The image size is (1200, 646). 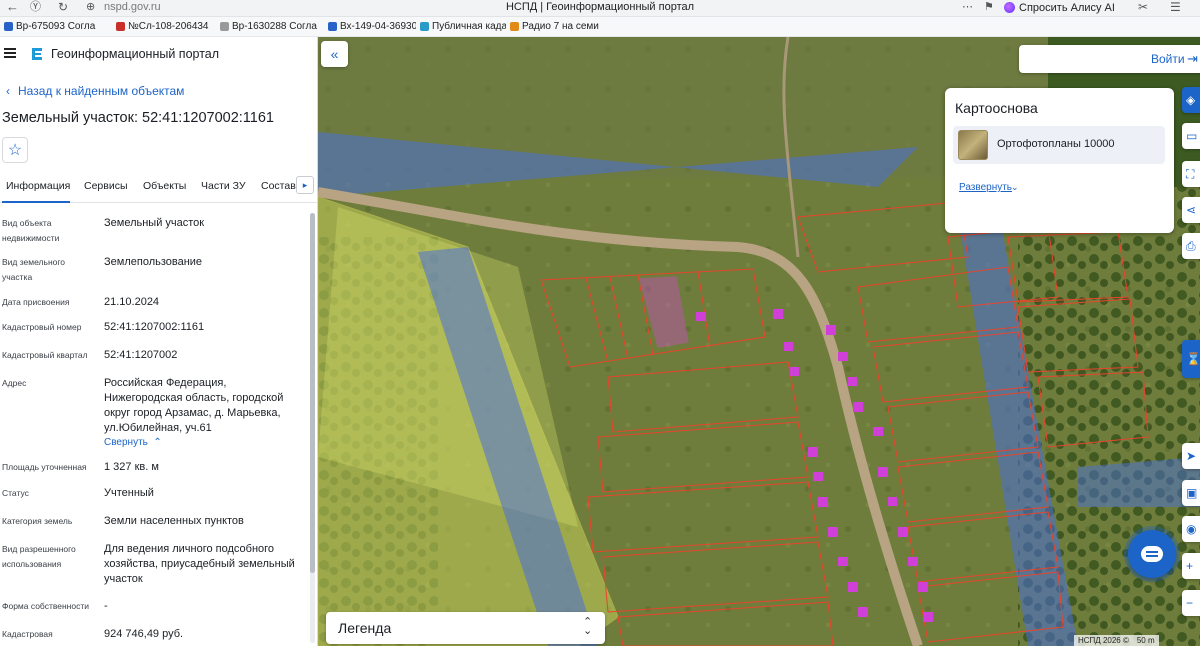 What do you see at coordinates (12, 8) in the screenshot?
I see `back-arrow-icon: ←` at bounding box center [12, 8].